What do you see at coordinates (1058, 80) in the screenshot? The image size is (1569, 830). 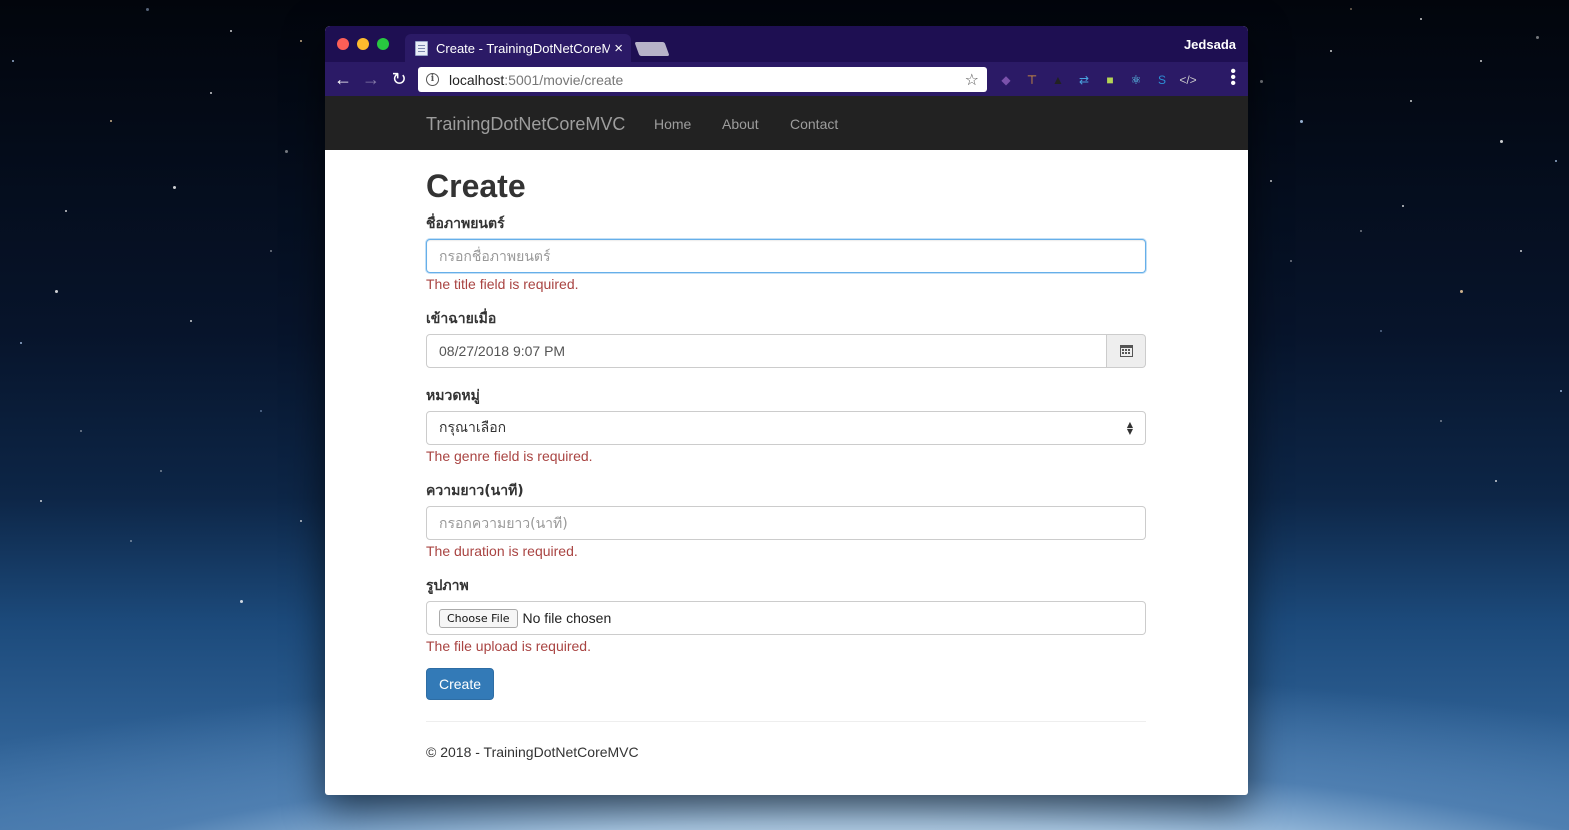 I see `bird-icon: ▲` at bounding box center [1058, 80].